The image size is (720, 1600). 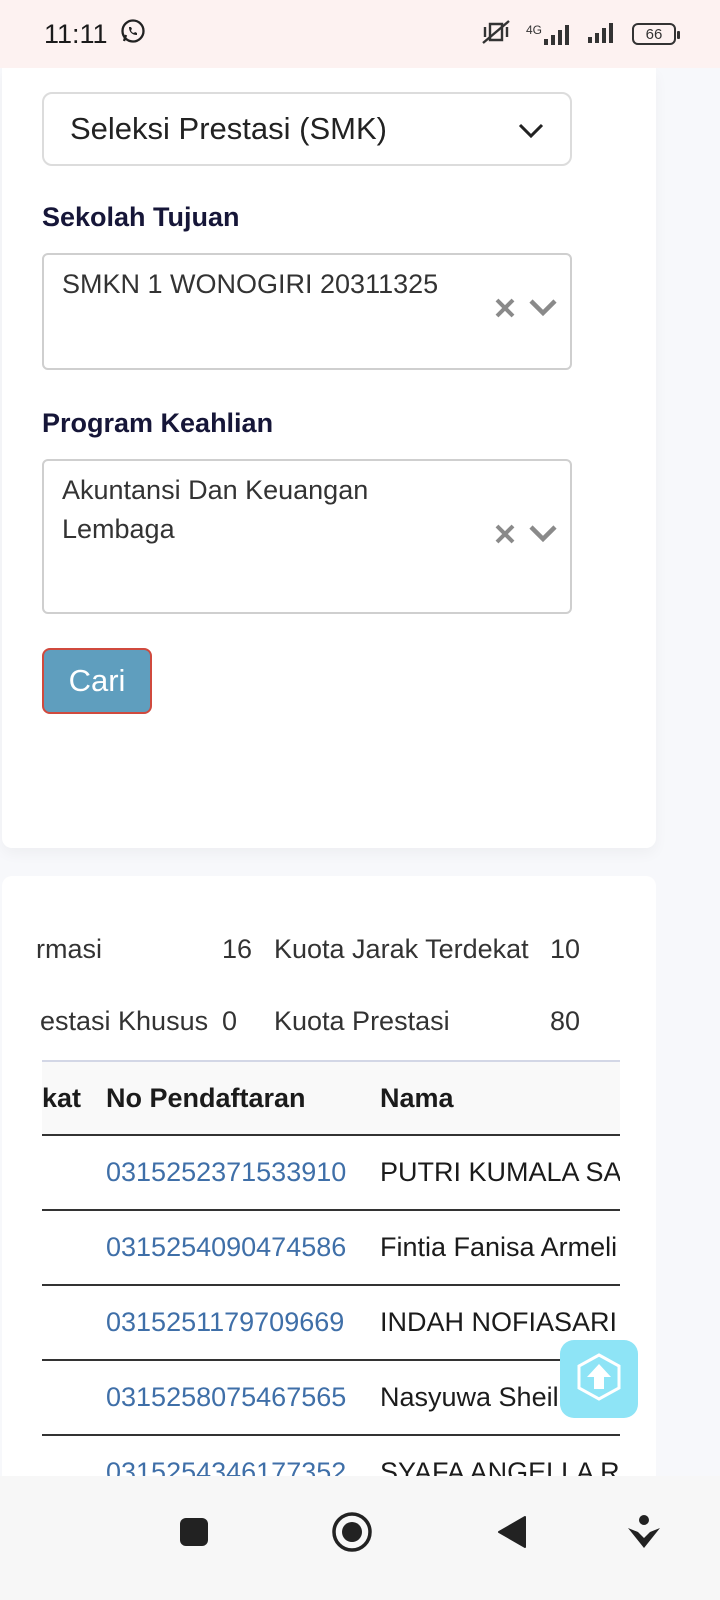 I want to click on quota-value: 0, so click(x=230, y=1021).